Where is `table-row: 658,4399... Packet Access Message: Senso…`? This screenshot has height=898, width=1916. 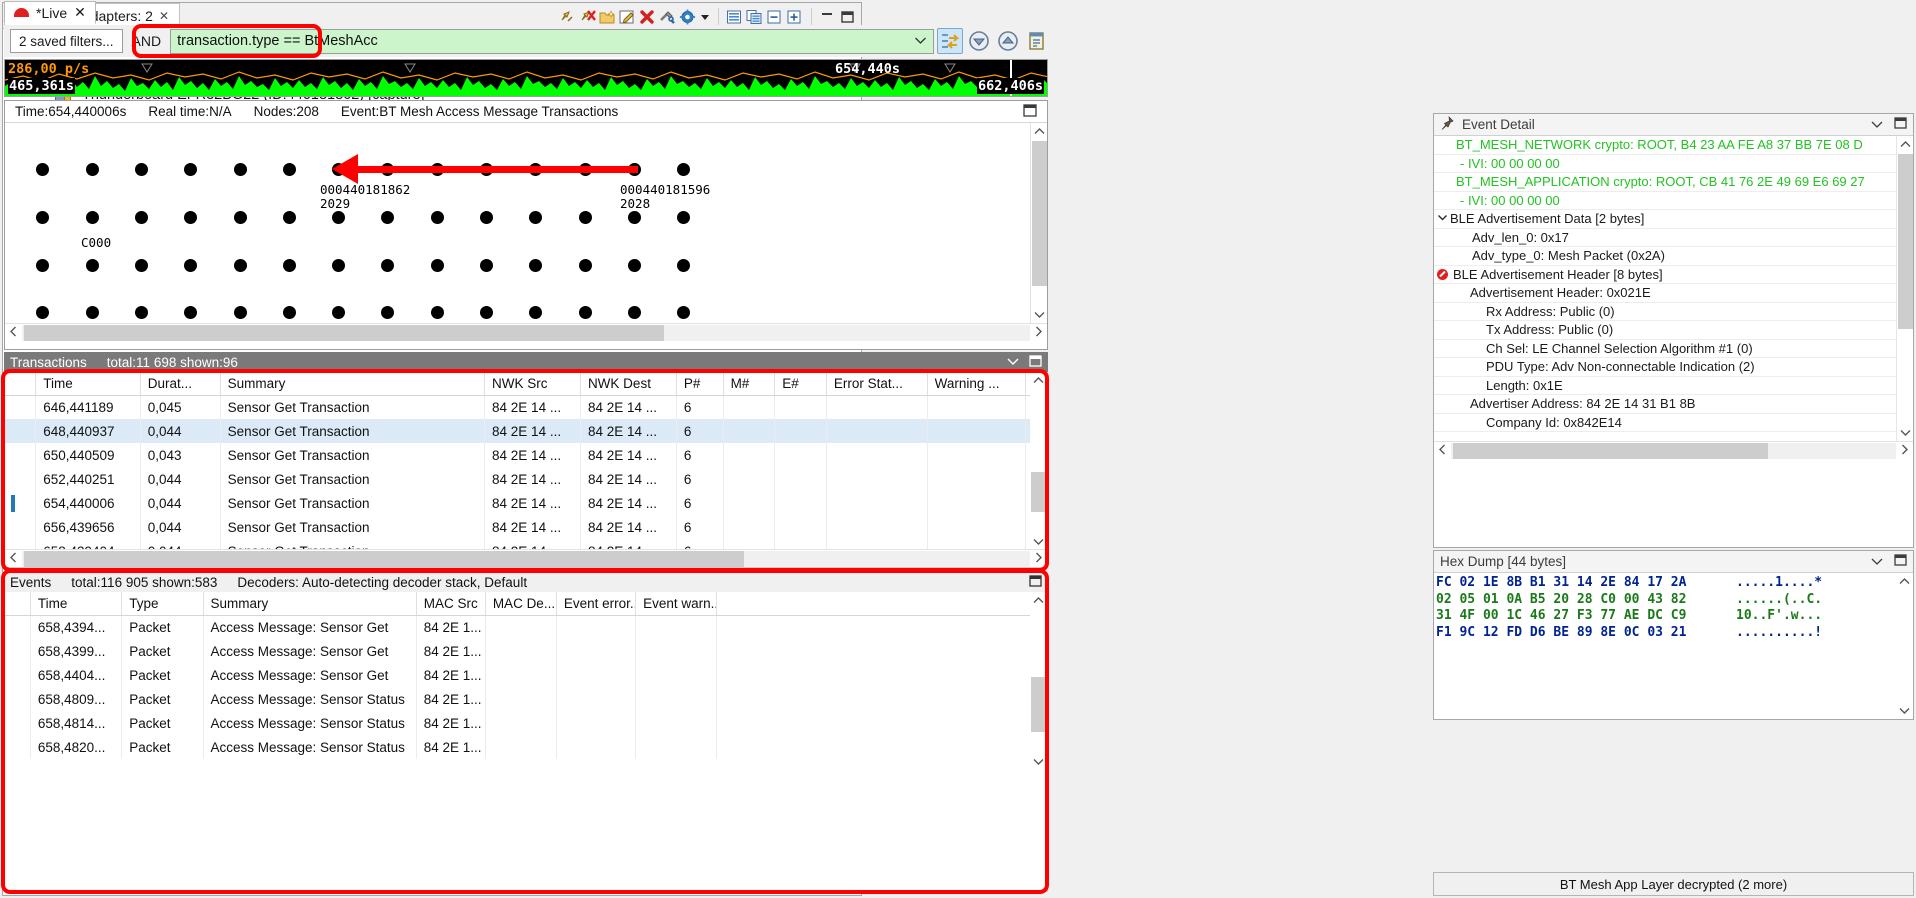
table-row: 658,4399... Packet Access Message: Senso… is located at coordinates (526, 651).